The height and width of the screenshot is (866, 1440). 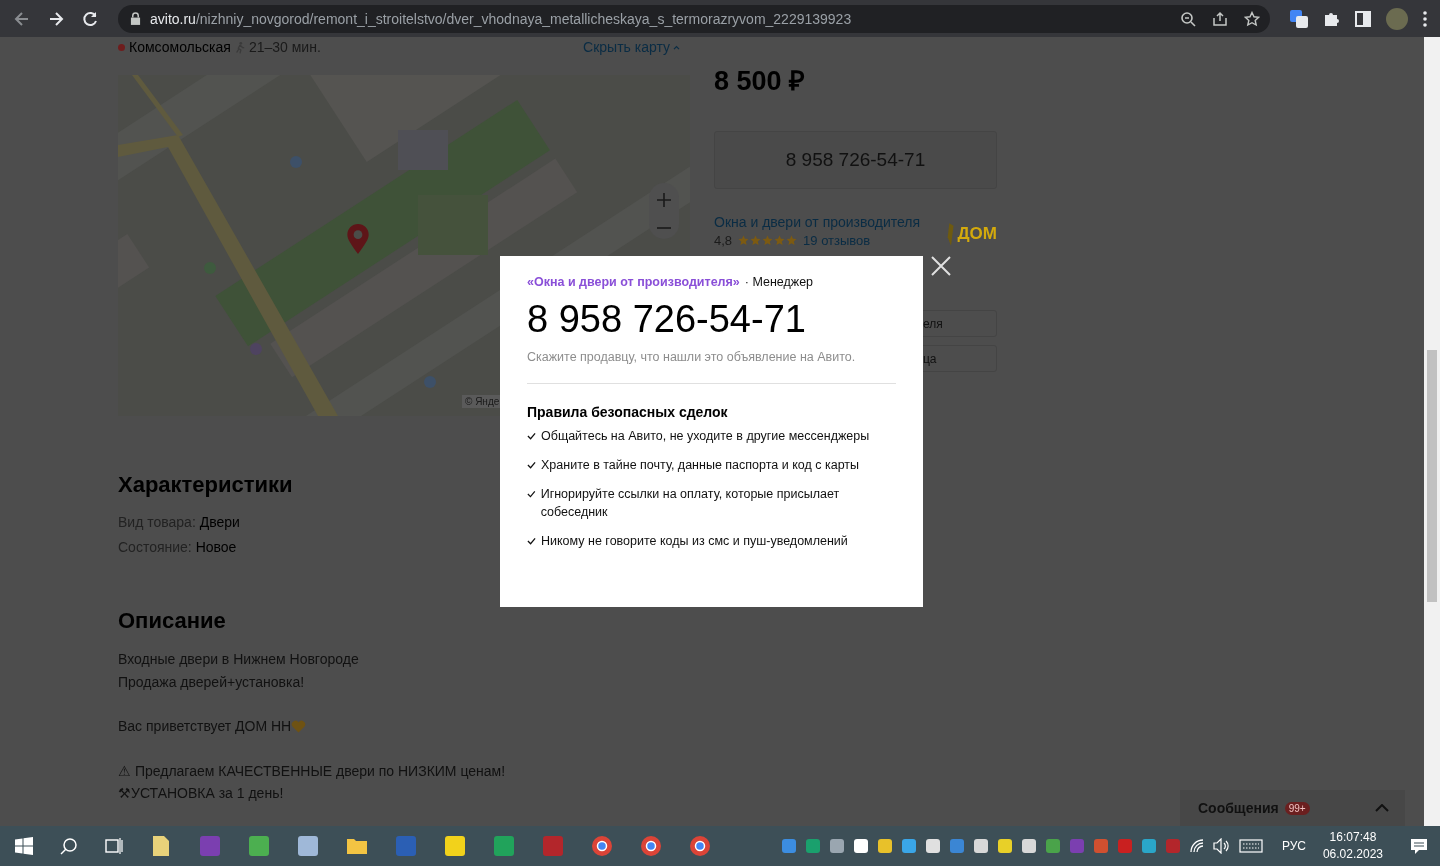 I want to click on map-attribution: © Янде, so click(x=482, y=401).